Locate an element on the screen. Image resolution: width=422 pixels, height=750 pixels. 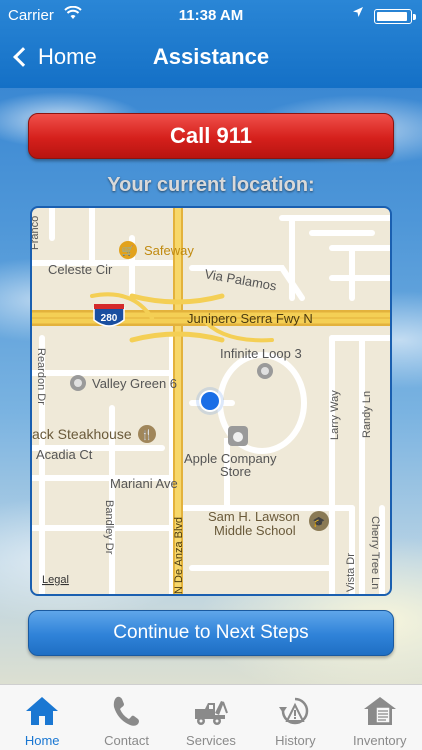
tab-home: Home is located at coordinates (42, 717).